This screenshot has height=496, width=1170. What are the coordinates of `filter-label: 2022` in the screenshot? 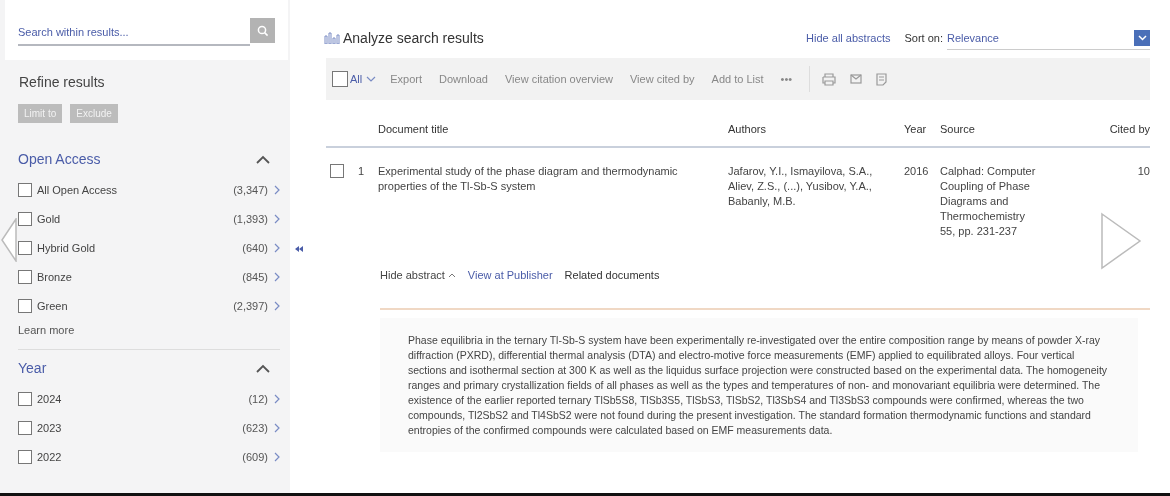 It's located at (50, 456).